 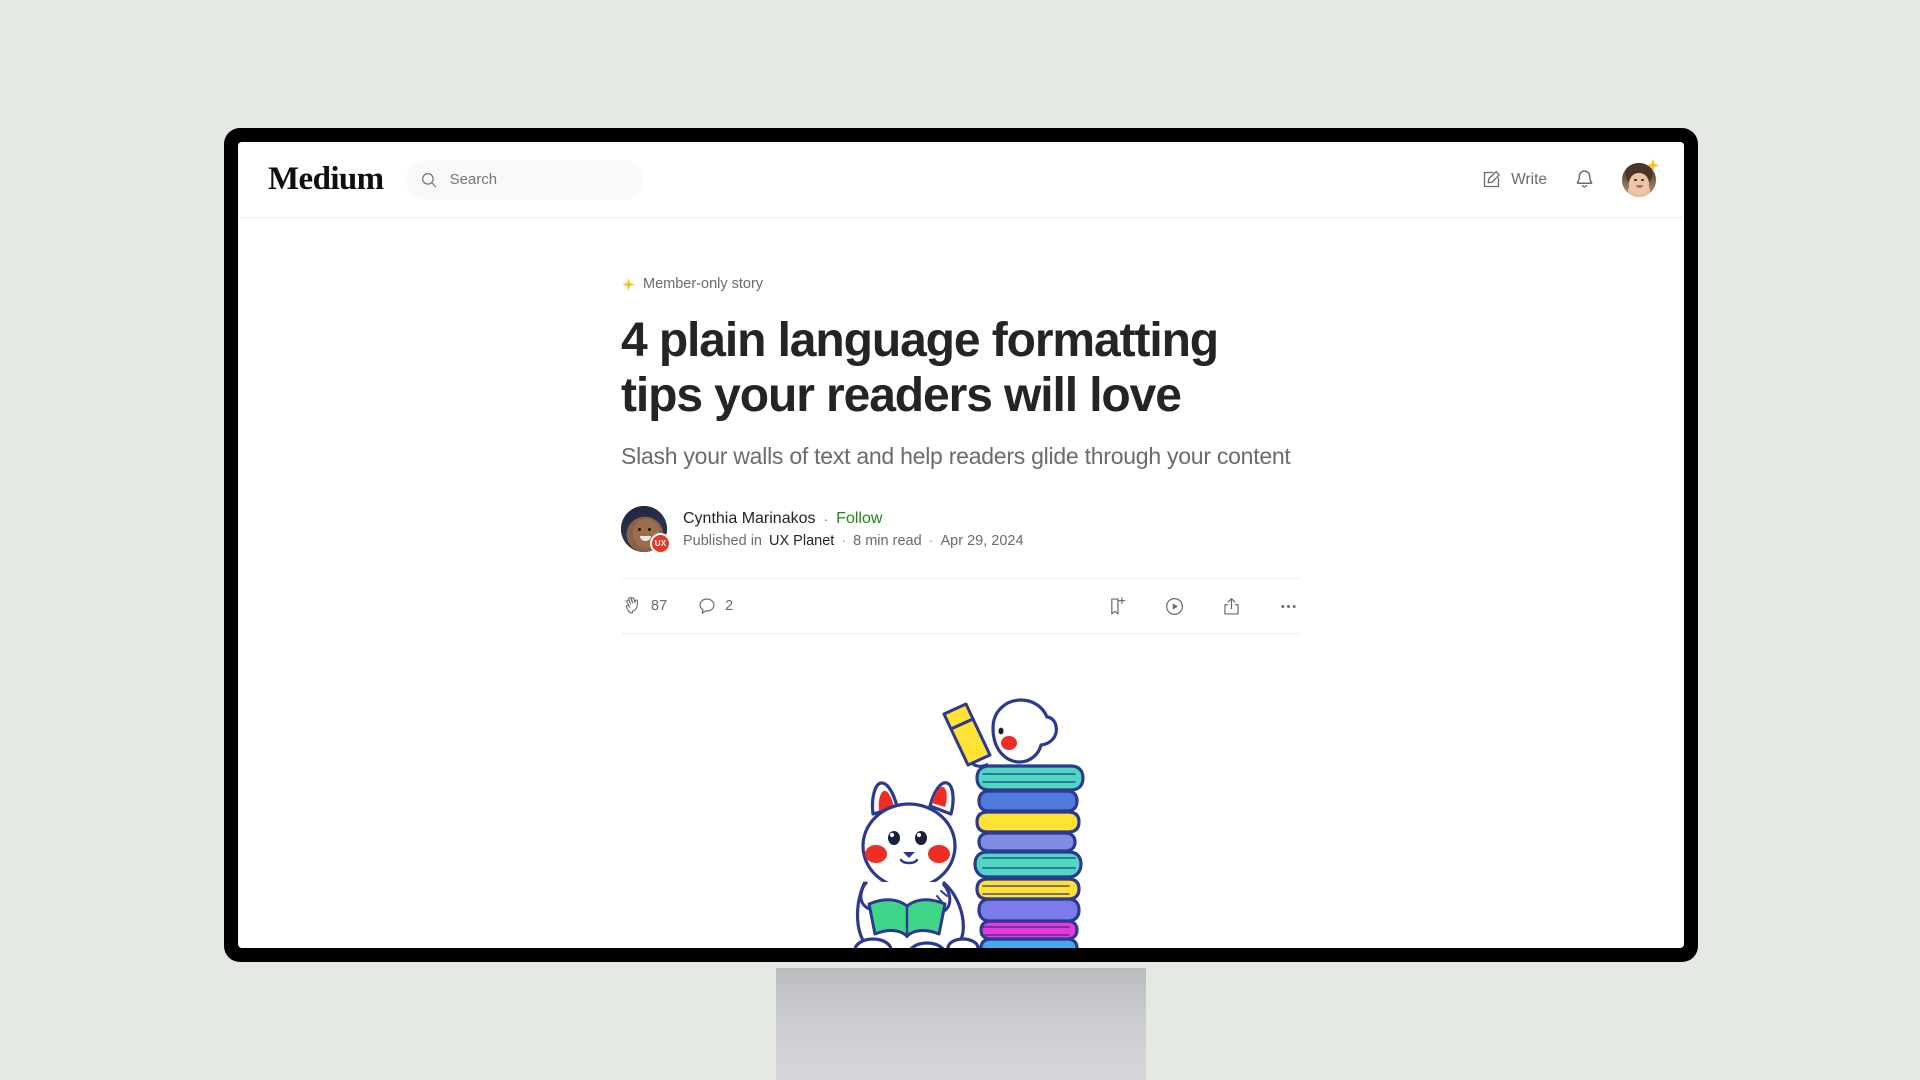 I want to click on clap-button: 87, so click(x=645, y=606).